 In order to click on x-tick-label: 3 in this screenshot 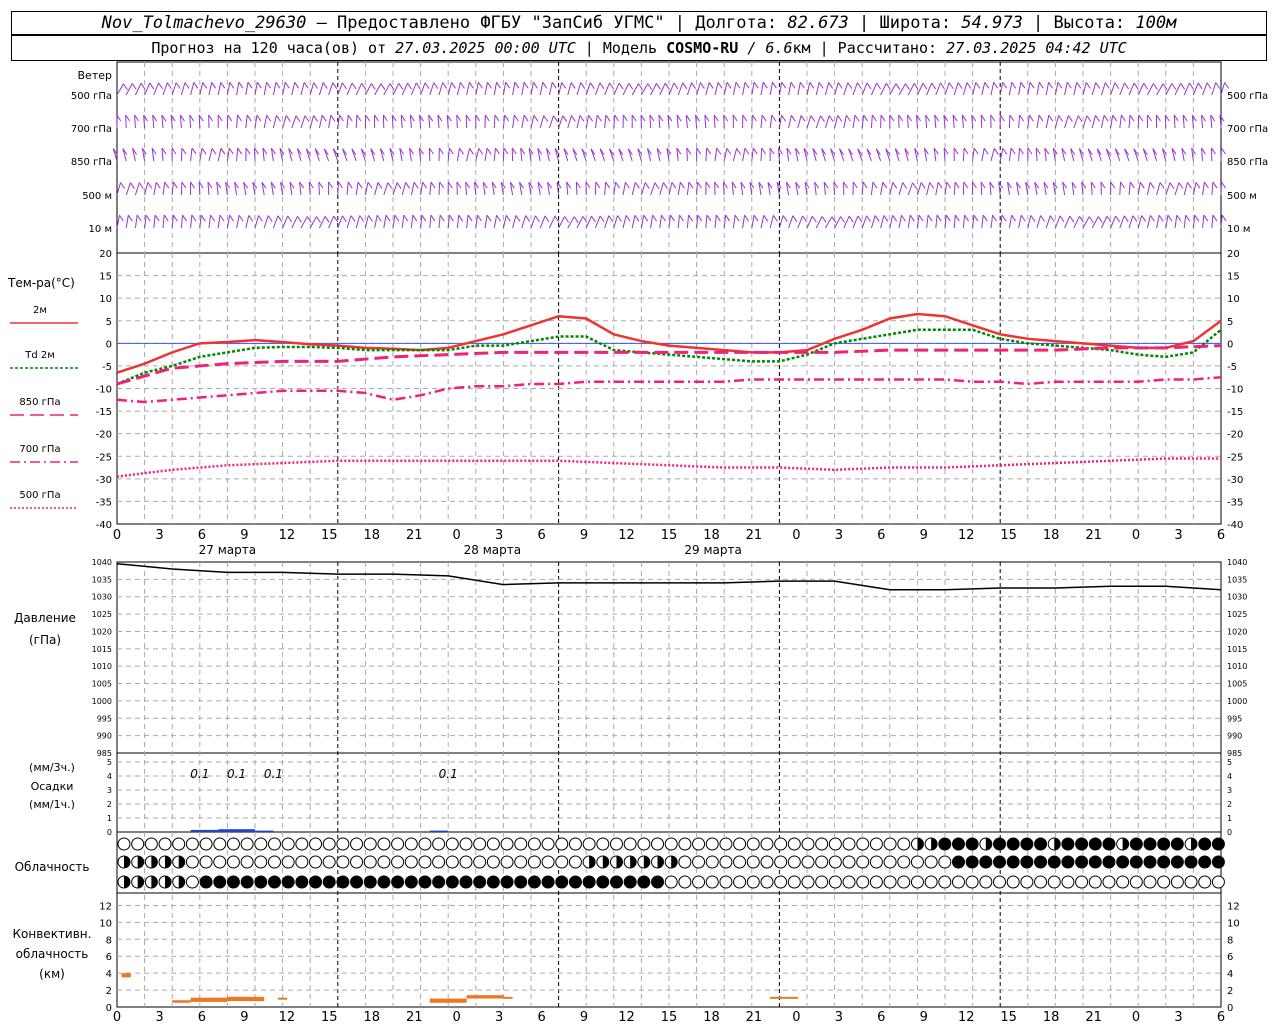, I will do `click(159, 535)`.